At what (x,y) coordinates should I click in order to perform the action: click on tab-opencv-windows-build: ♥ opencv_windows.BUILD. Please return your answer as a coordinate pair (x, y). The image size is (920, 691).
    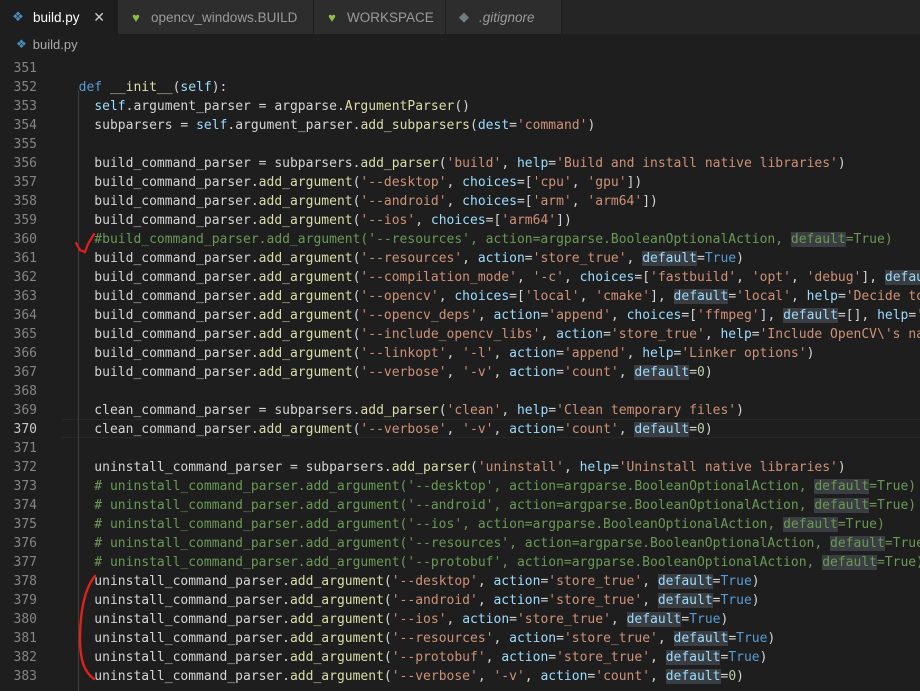
    Looking at the image, I should click on (216, 17).